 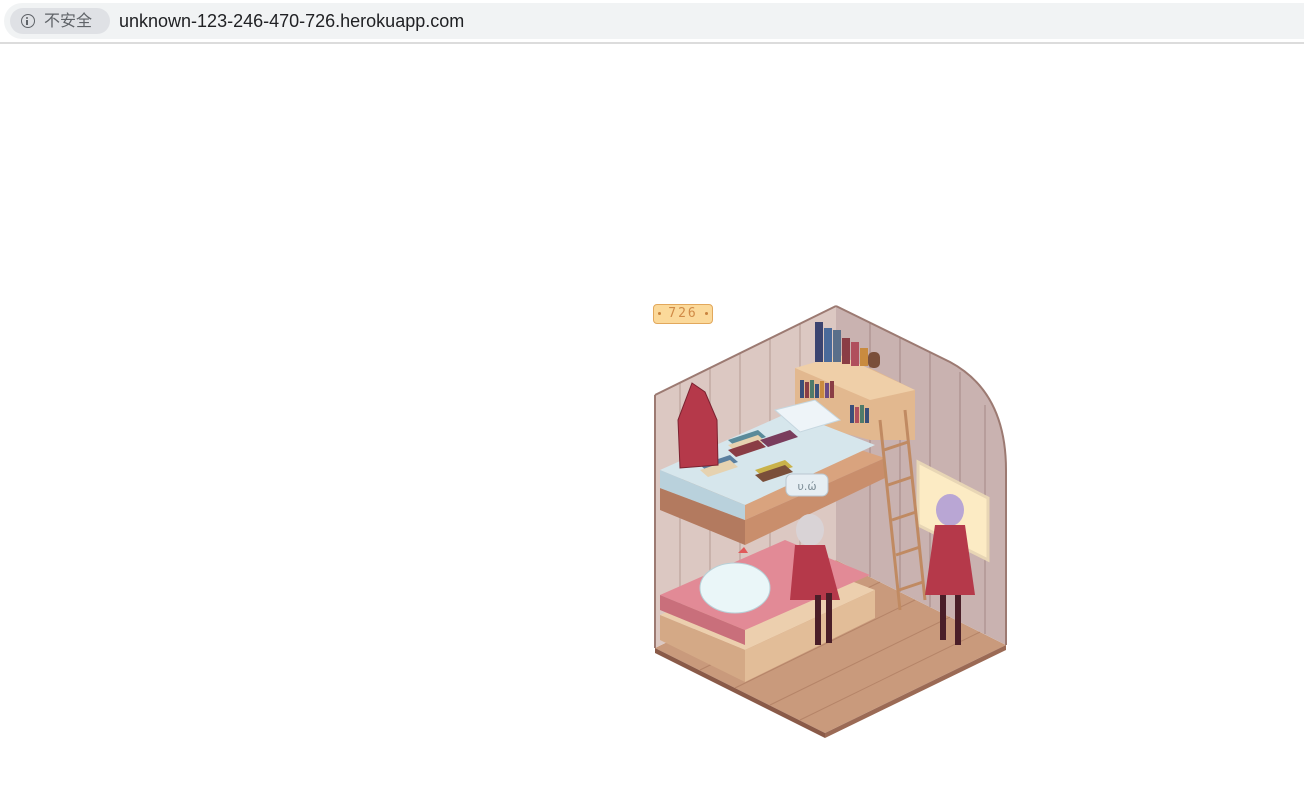 I want to click on chicken-plush, so click(x=735, y=588).